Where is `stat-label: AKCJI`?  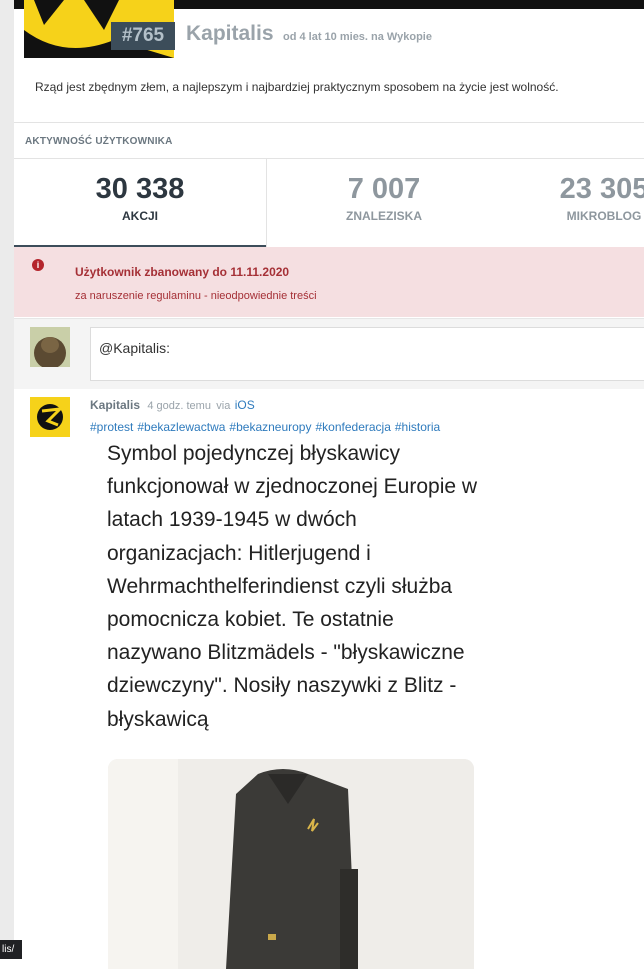
stat-label: AKCJI is located at coordinates (139, 216).